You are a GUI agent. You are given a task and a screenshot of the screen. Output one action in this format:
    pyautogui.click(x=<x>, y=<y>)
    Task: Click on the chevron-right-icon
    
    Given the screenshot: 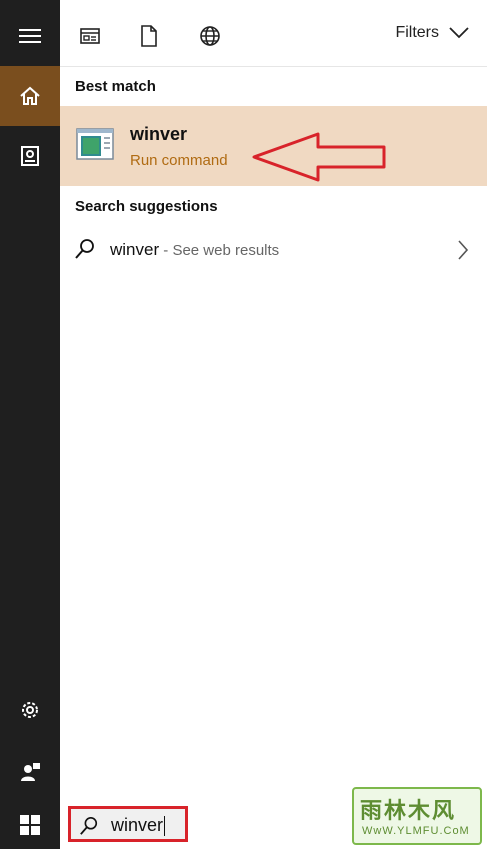 What is the action you would take?
    pyautogui.click(x=463, y=250)
    